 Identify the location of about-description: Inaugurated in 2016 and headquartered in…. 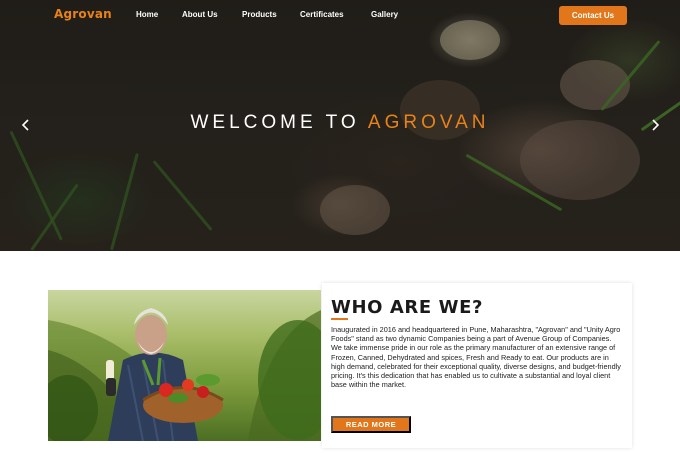
(476, 357).